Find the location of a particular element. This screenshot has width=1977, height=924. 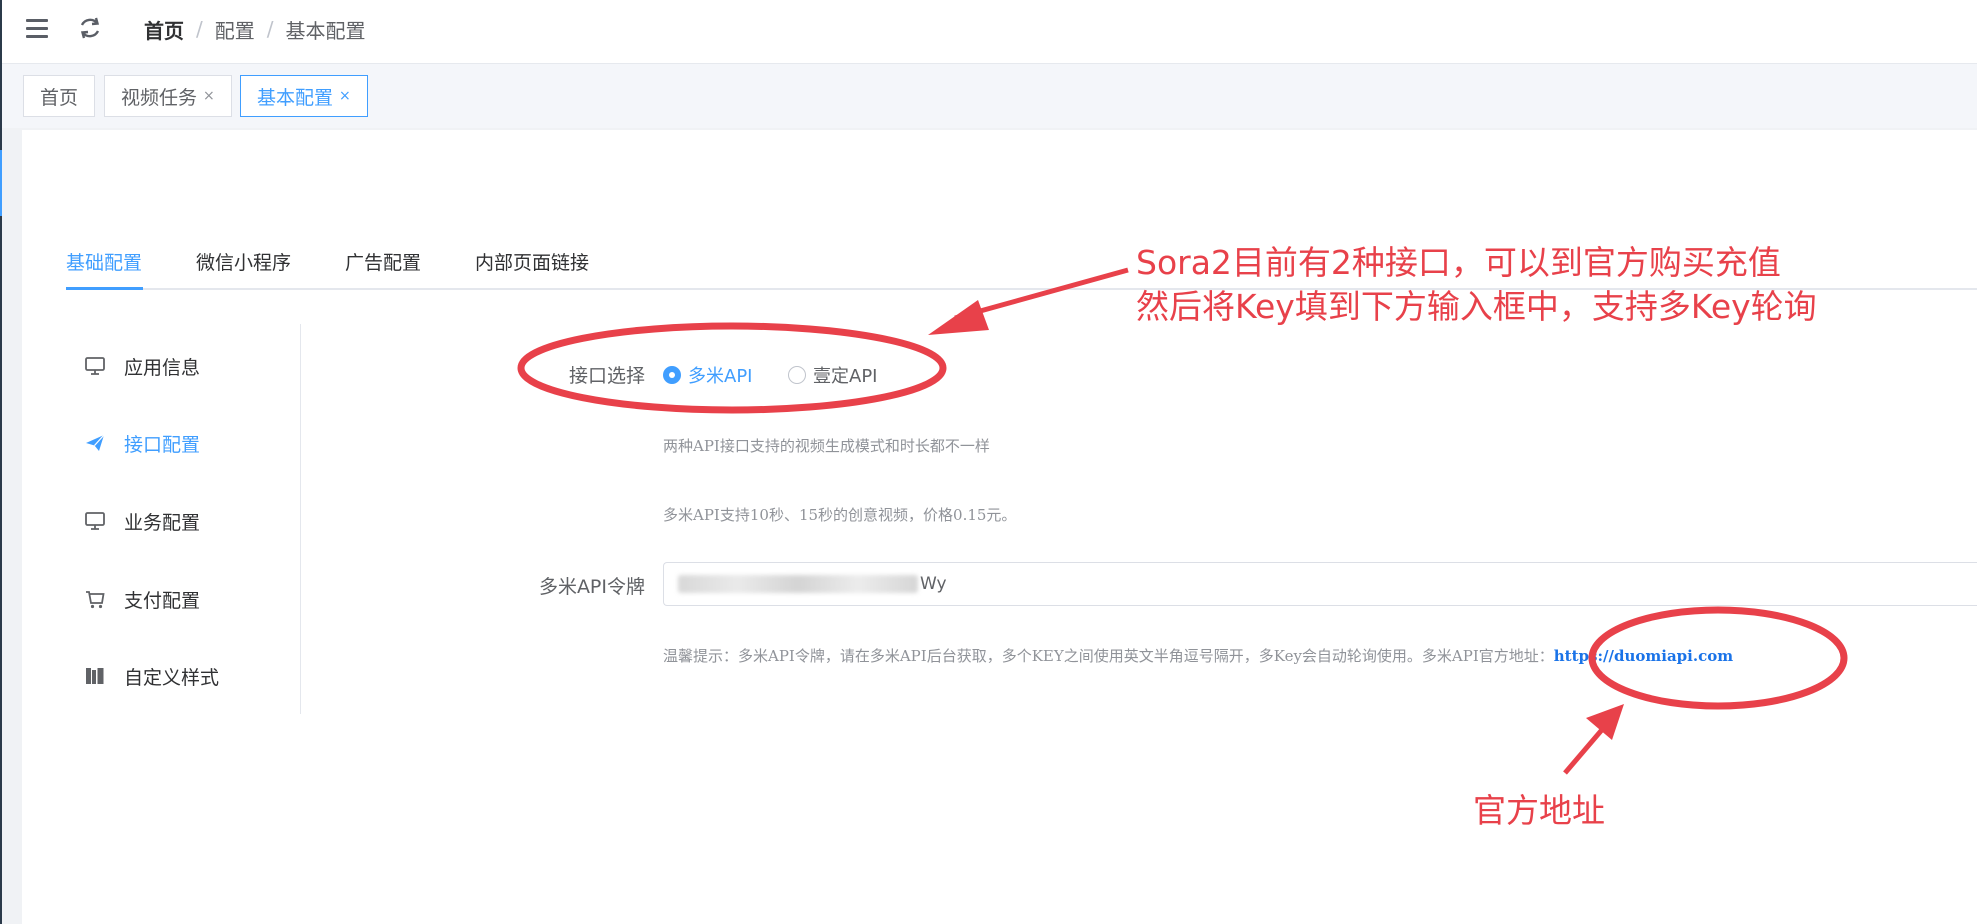

side-menu-divider is located at coordinates (300, 519).